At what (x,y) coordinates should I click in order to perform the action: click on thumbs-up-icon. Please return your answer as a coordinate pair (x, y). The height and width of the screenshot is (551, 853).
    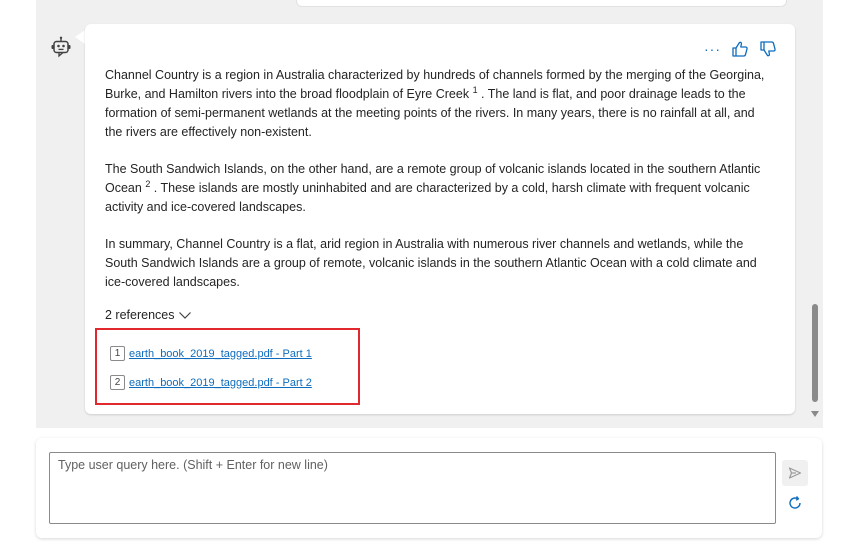
    Looking at the image, I should click on (740, 49).